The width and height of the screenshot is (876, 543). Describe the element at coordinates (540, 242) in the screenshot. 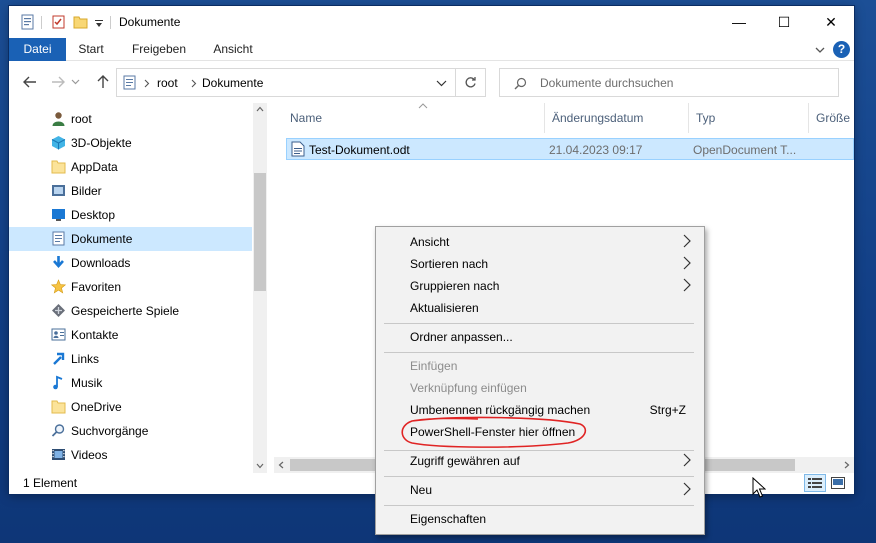

I see `menu-item-ansicht: Ansicht` at that location.